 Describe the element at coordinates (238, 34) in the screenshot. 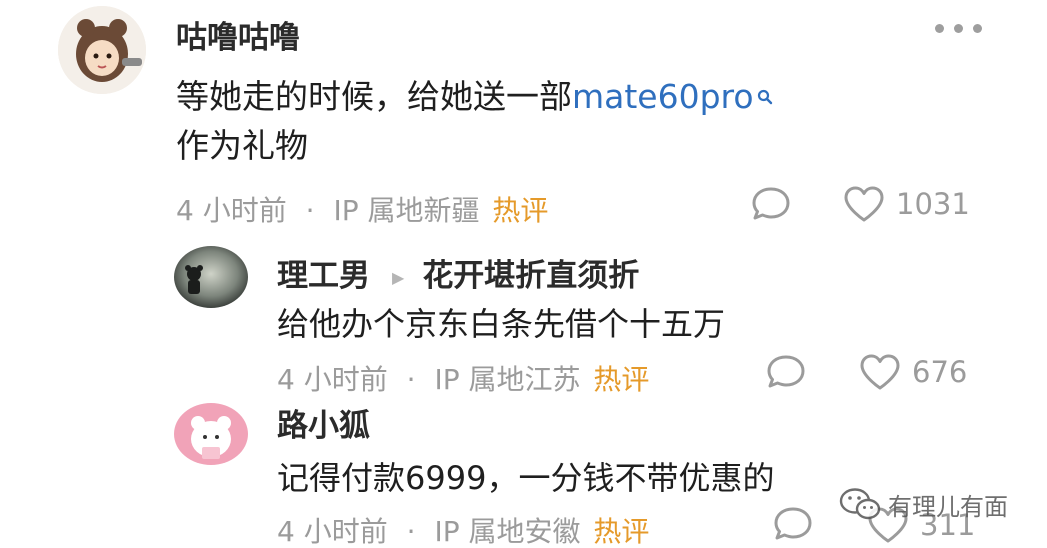

I see `comment-username: 咕噜咕噜` at that location.